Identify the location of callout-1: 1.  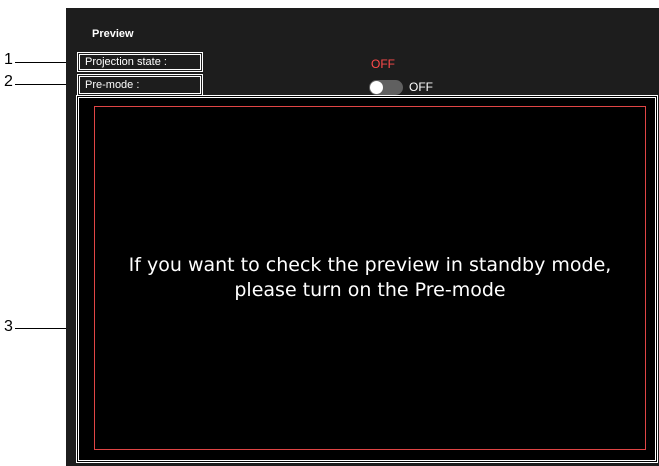
(8, 59).